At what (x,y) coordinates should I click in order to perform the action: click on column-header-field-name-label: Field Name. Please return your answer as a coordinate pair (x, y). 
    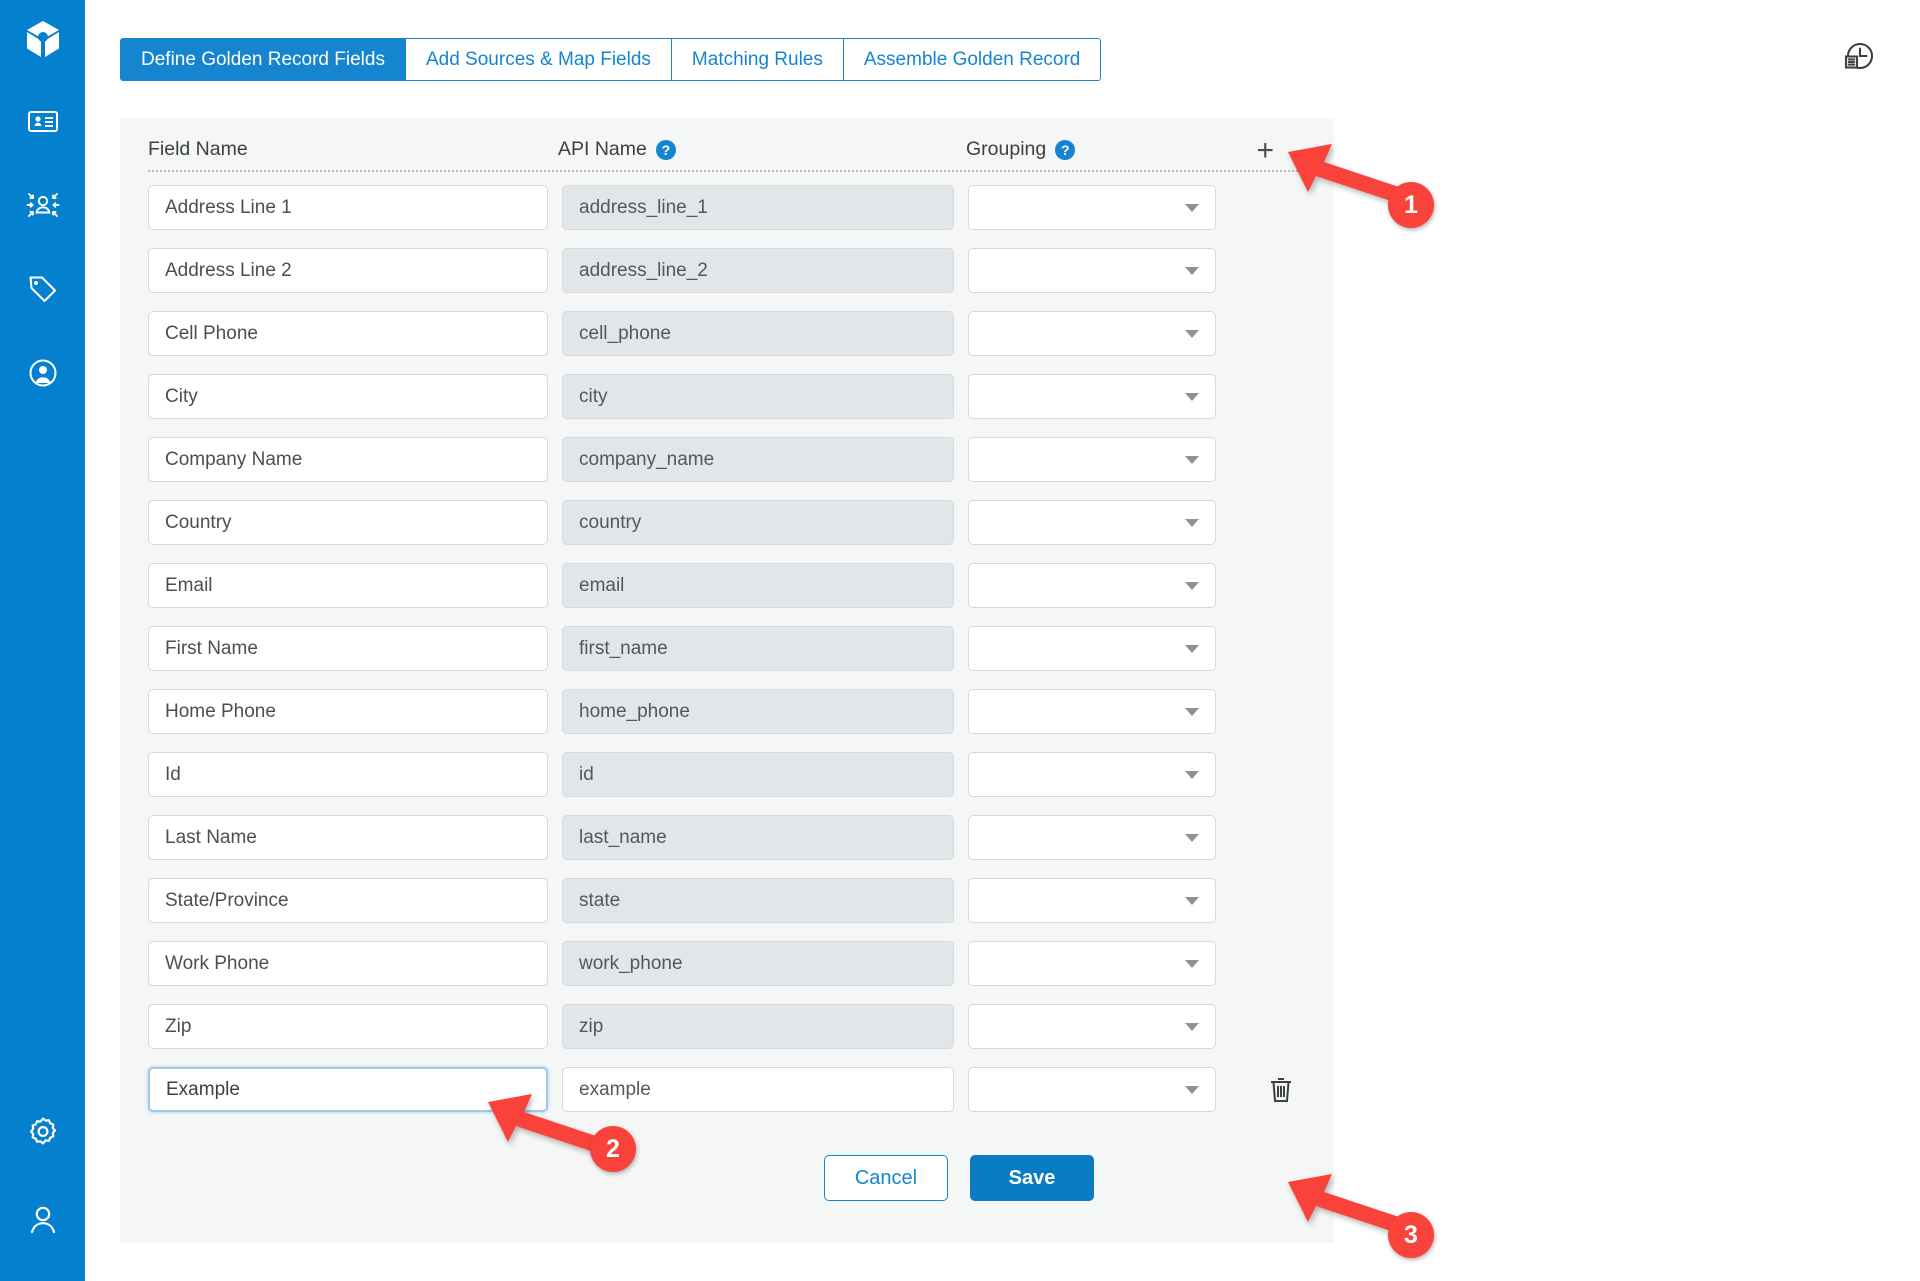
    Looking at the image, I should click on (198, 149).